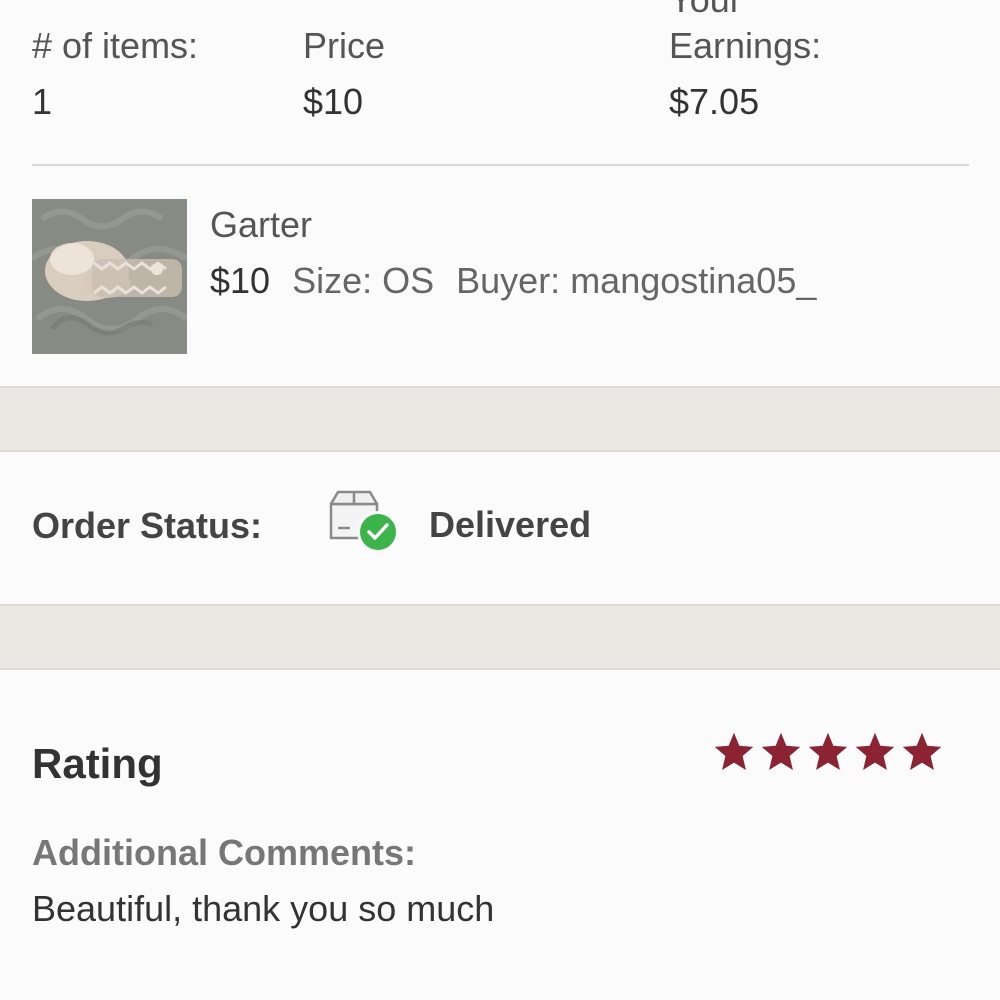 This screenshot has height=1000, width=1000. Describe the element at coordinates (115, 45) in the screenshot. I see `items-label: # of items:` at that location.